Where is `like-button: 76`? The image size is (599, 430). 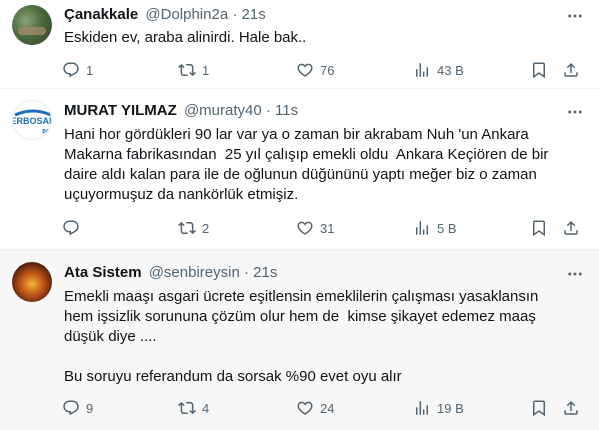 like-button: 76 is located at coordinates (315, 70).